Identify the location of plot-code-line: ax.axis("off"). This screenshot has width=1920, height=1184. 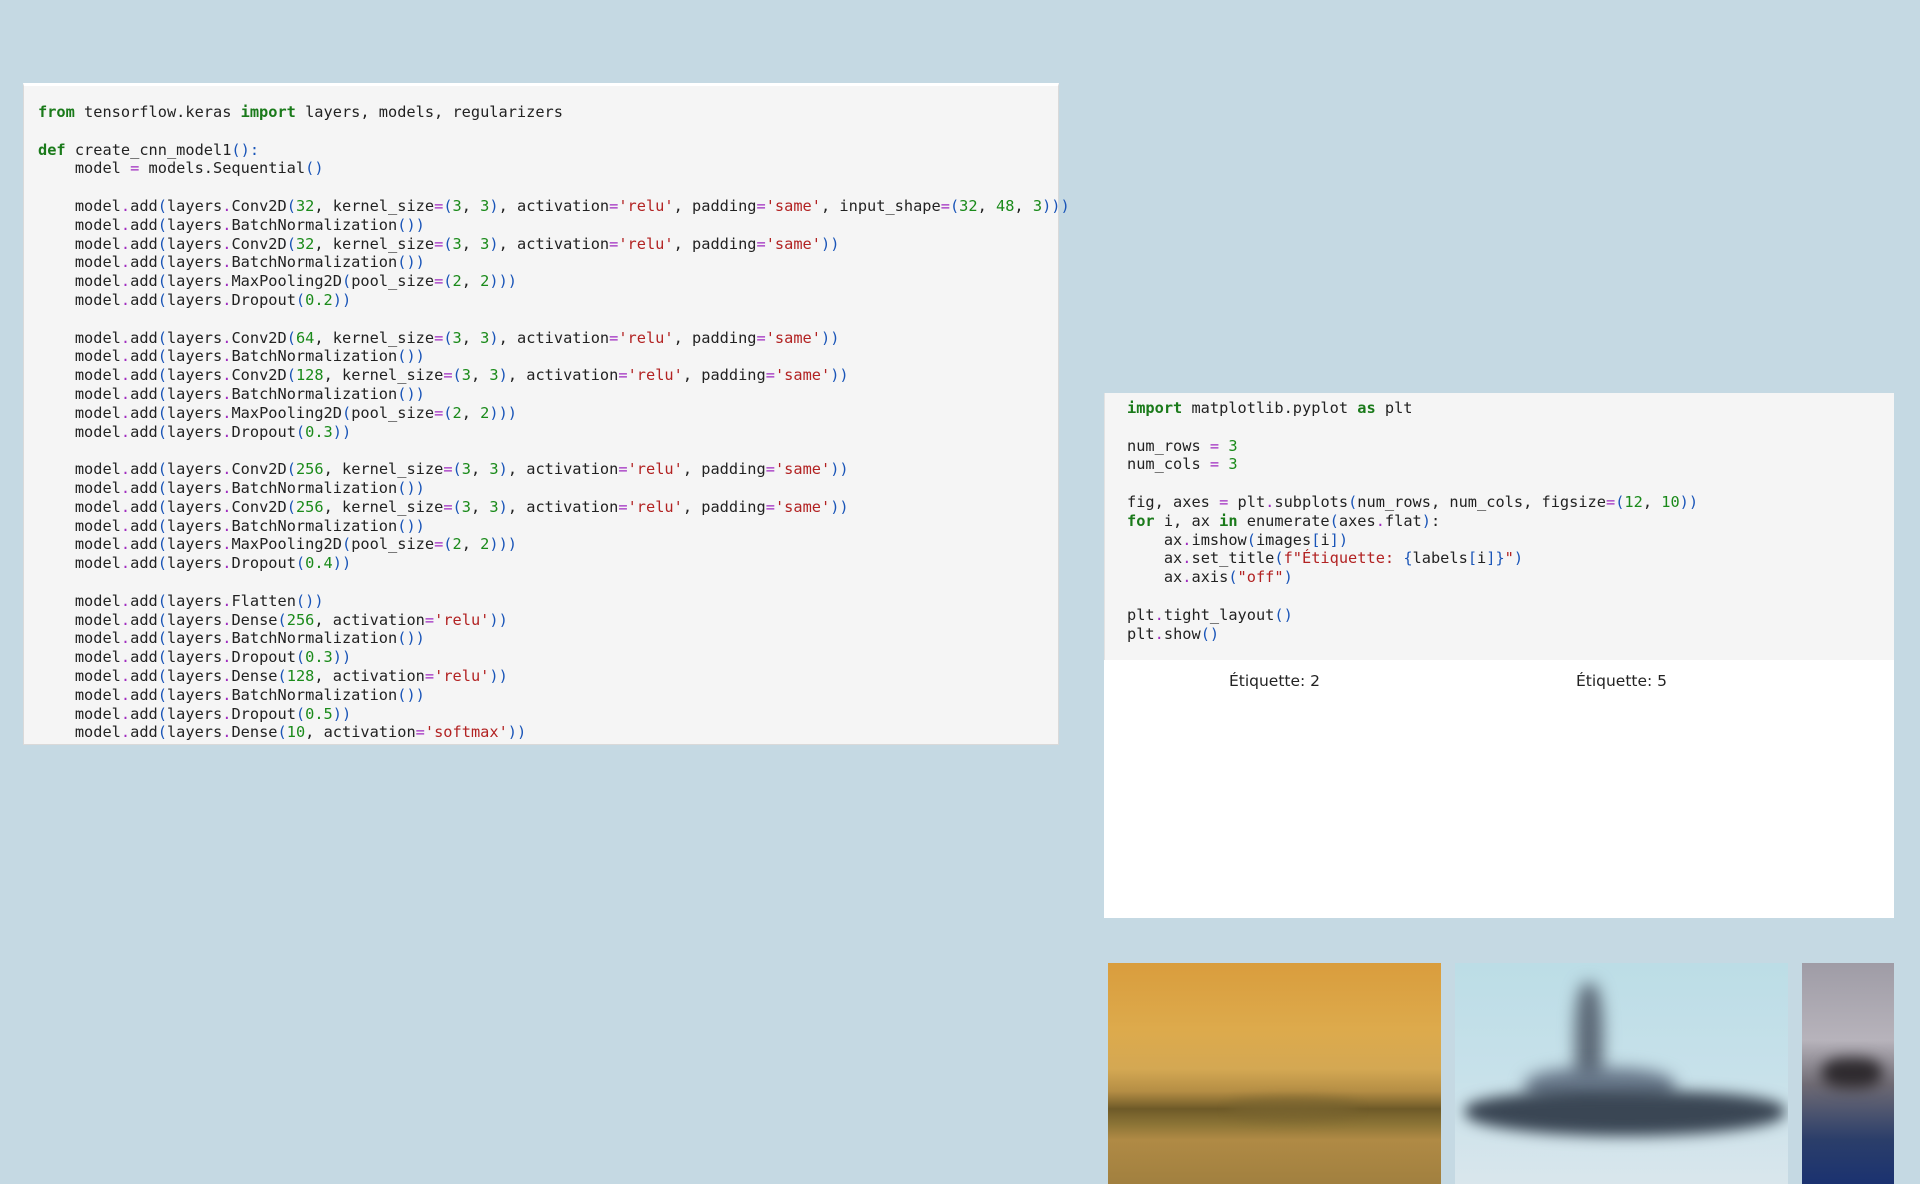
(1210, 577).